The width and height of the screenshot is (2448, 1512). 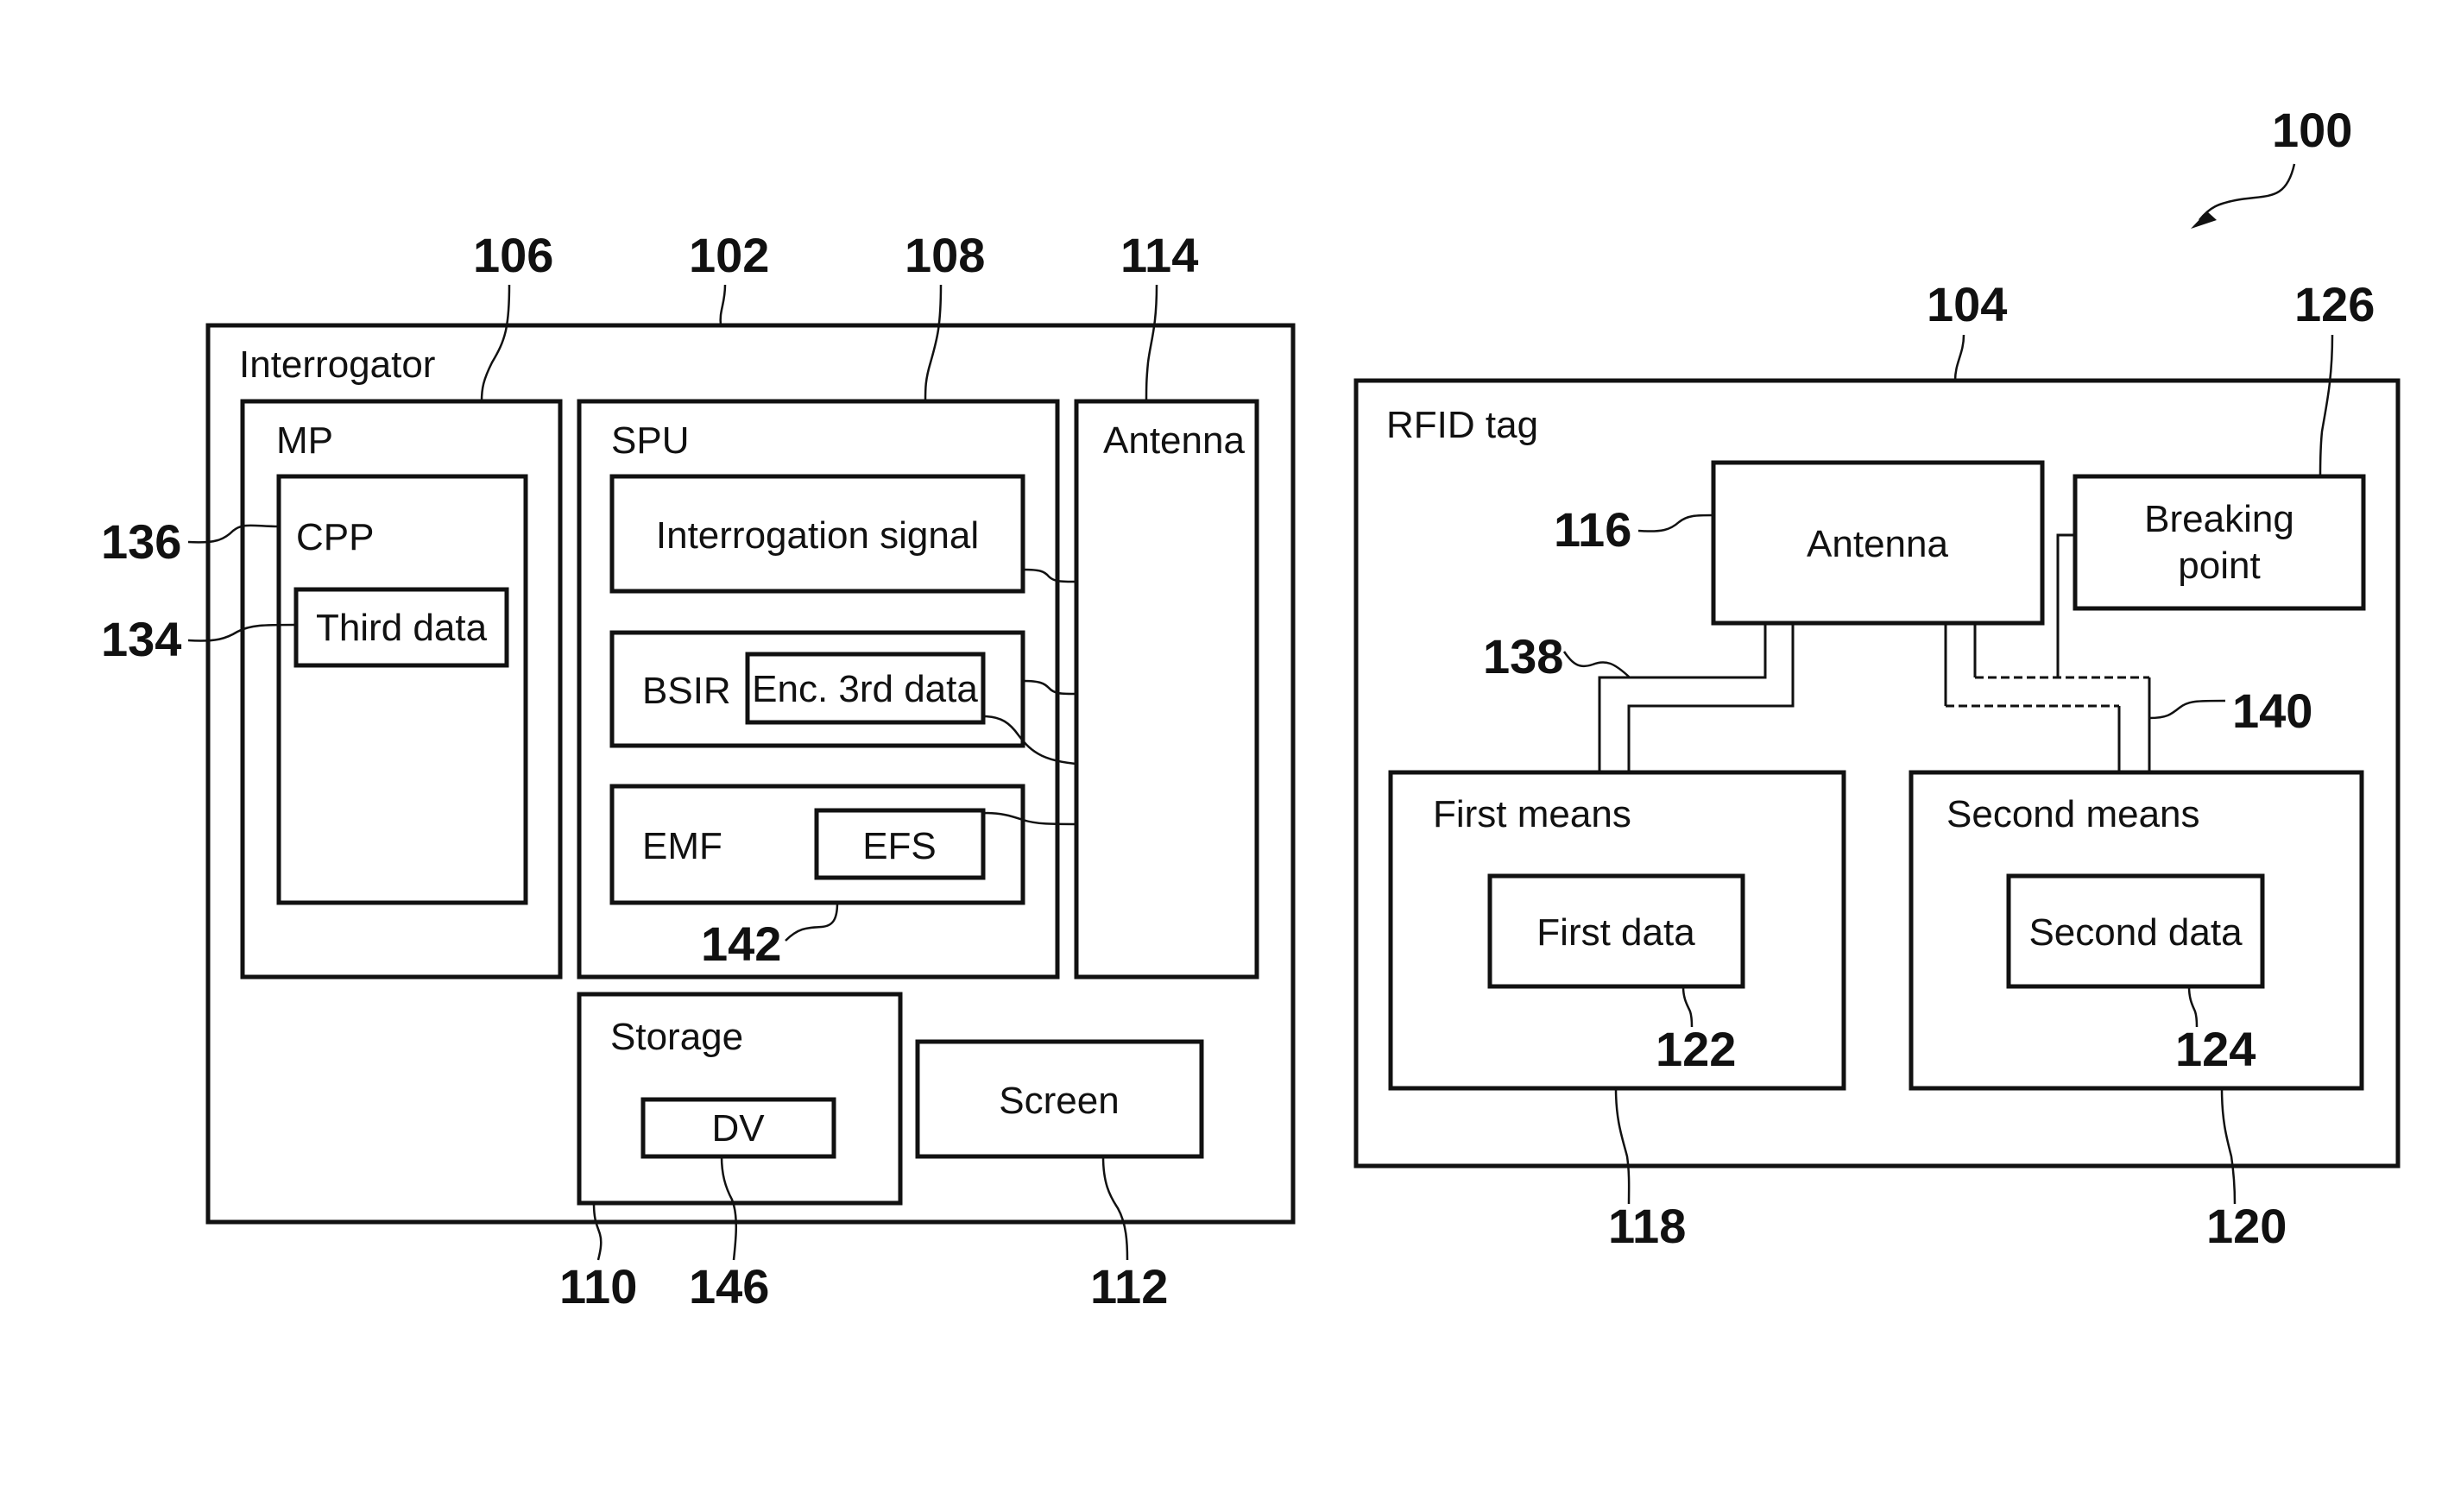 I want to click on bsir-label: BSIR, so click(x=687, y=691).